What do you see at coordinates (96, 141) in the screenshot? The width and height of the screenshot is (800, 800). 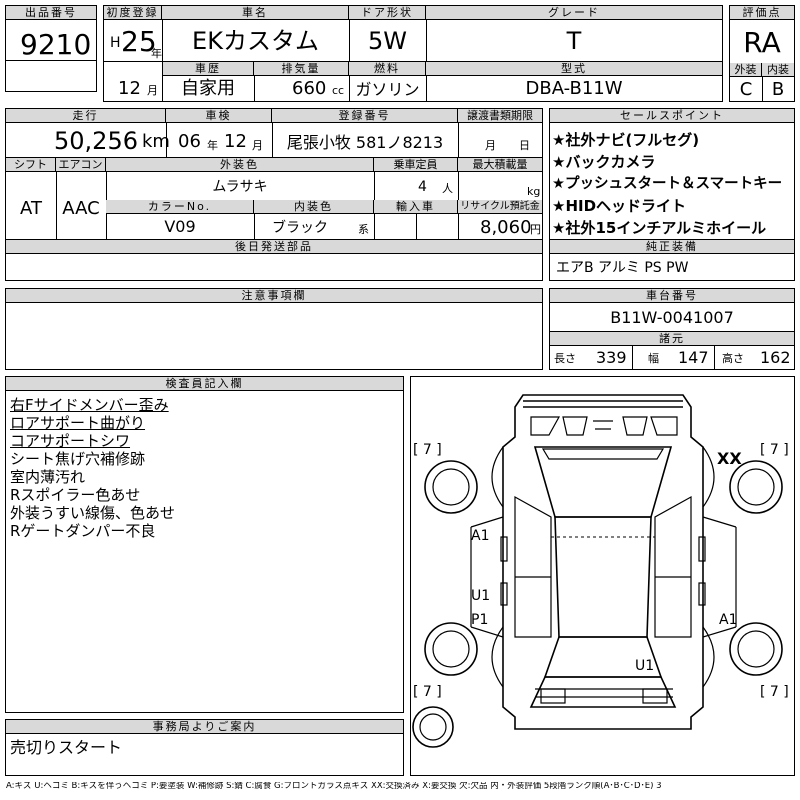 I see `mileage: 50,256` at bounding box center [96, 141].